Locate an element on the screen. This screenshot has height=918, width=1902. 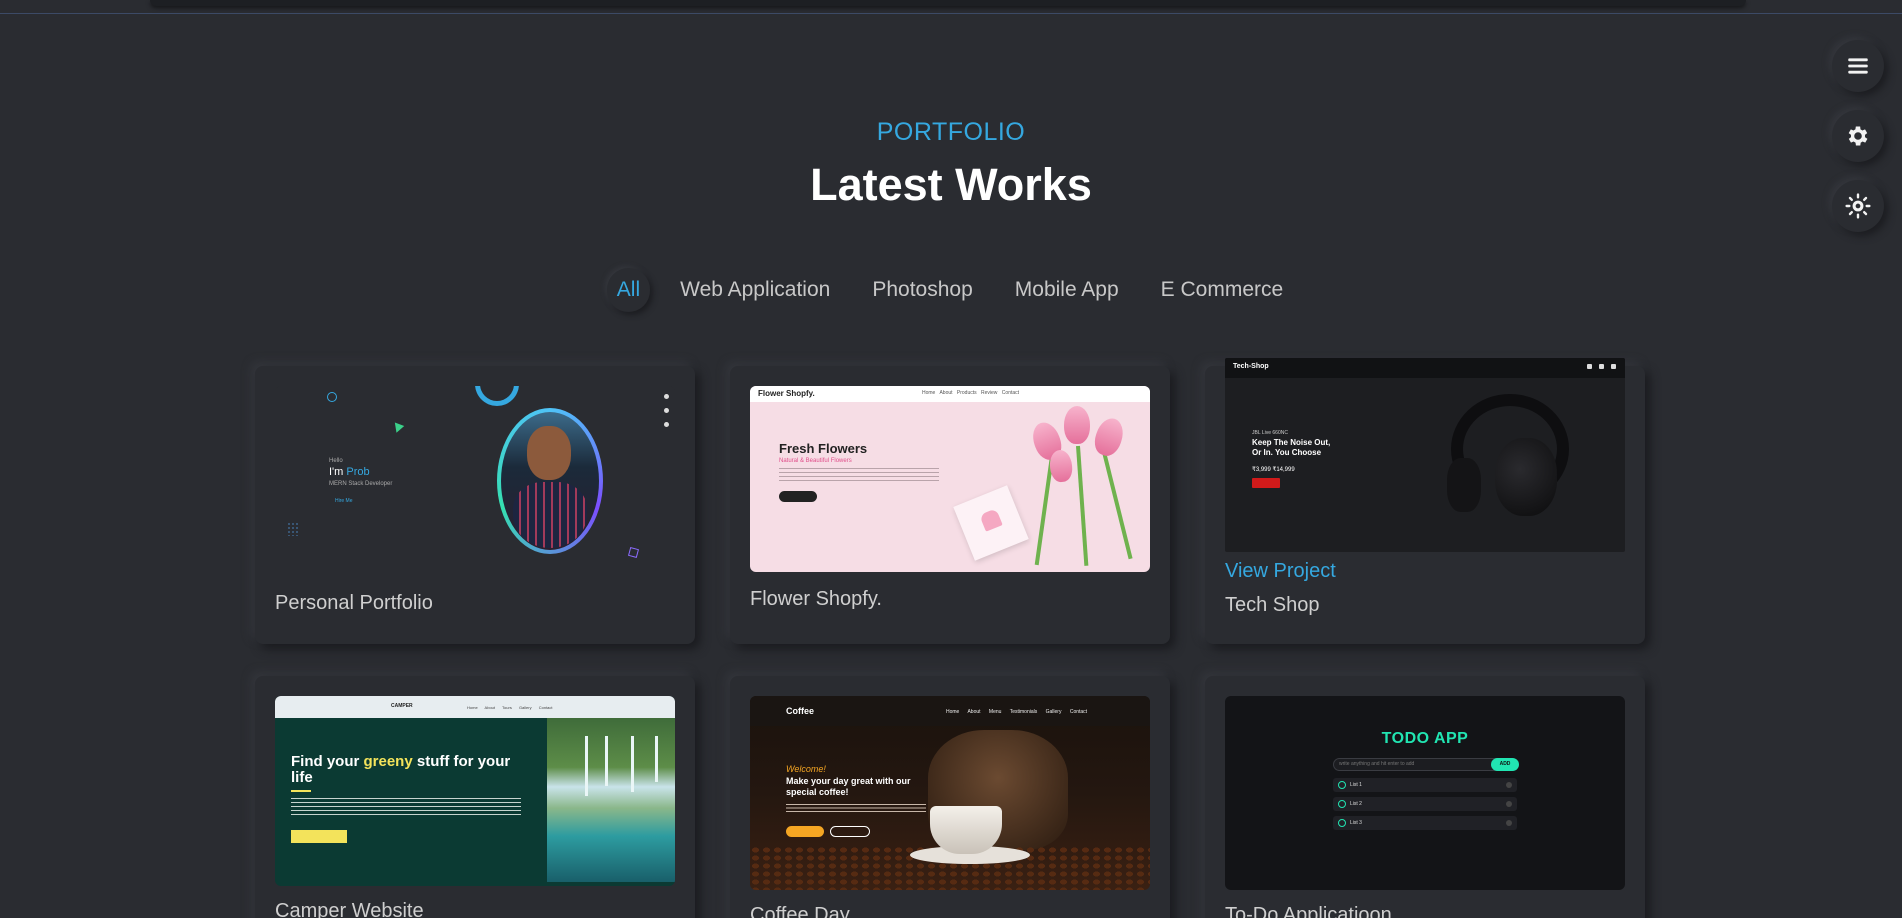
top-navbar-edge is located at coordinates (951, 7).